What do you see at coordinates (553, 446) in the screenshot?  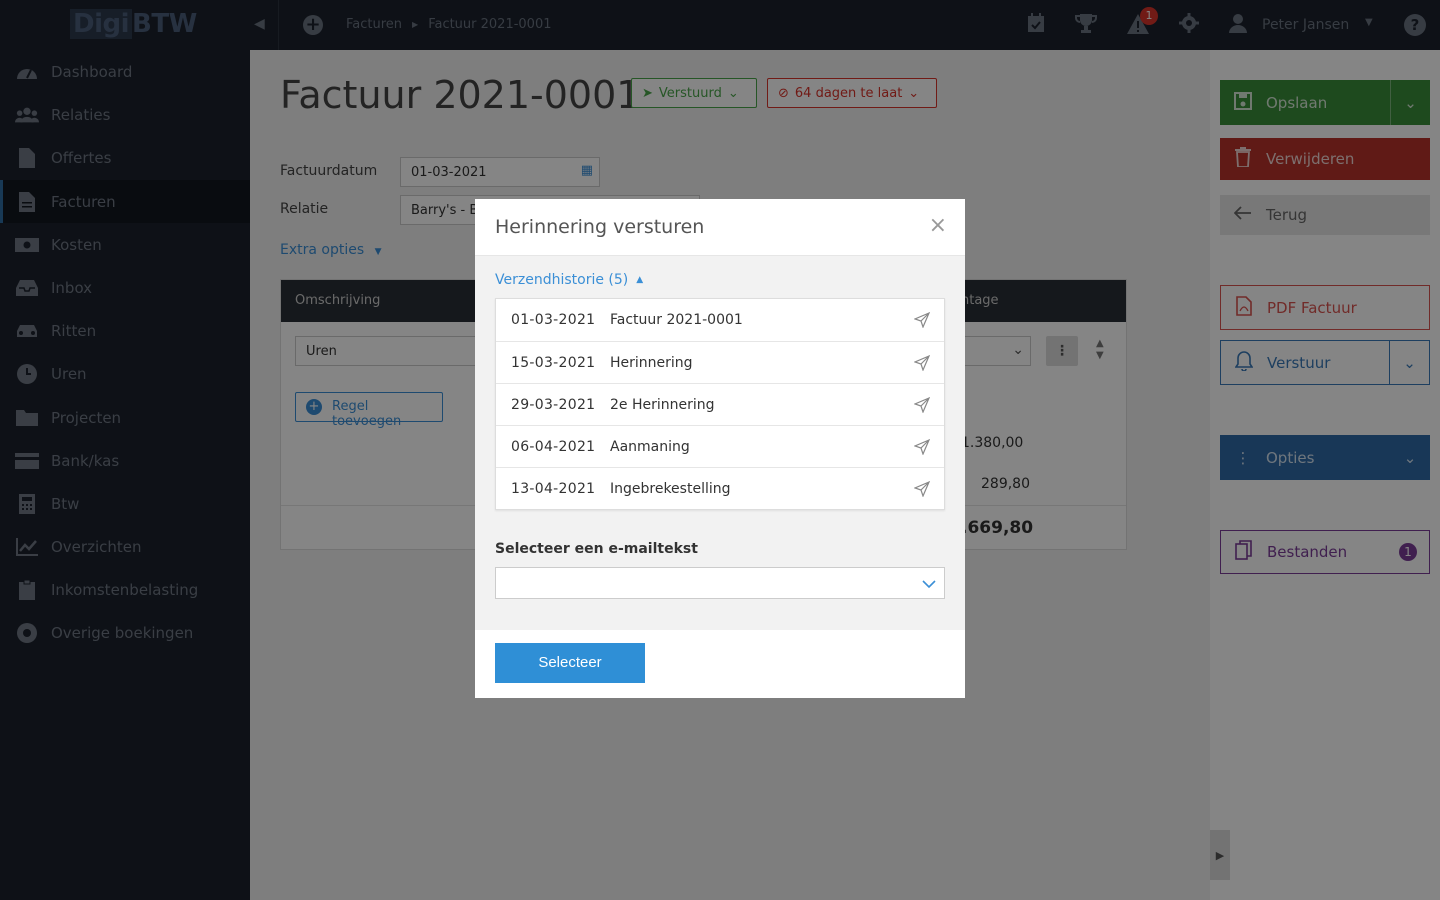 I see `history-date: 06-04-2021` at bounding box center [553, 446].